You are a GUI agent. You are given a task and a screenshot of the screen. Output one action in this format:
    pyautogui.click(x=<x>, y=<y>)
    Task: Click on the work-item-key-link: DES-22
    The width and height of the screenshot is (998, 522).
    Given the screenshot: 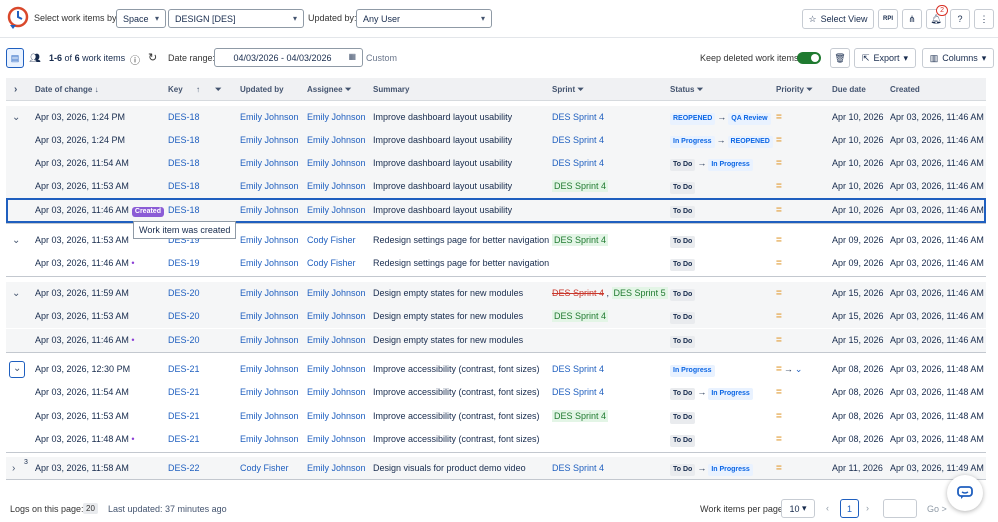 What is the action you would take?
    pyautogui.click(x=184, y=468)
    